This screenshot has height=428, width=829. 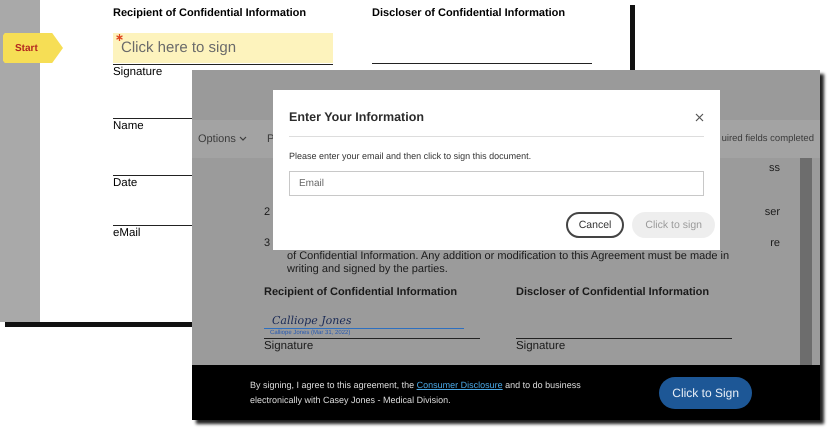 I want to click on text-fragment: ss, so click(x=774, y=168).